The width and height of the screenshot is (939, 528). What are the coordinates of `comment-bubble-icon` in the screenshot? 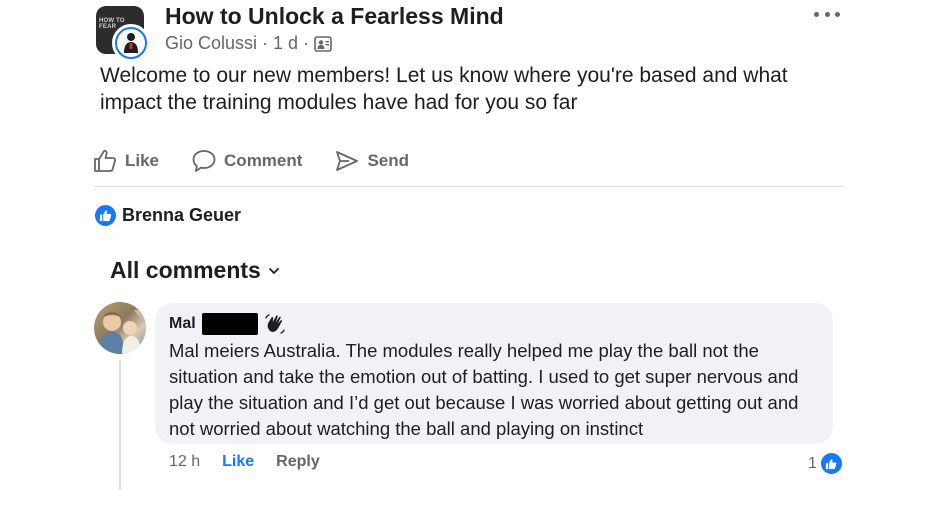 It's located at (204, 161).